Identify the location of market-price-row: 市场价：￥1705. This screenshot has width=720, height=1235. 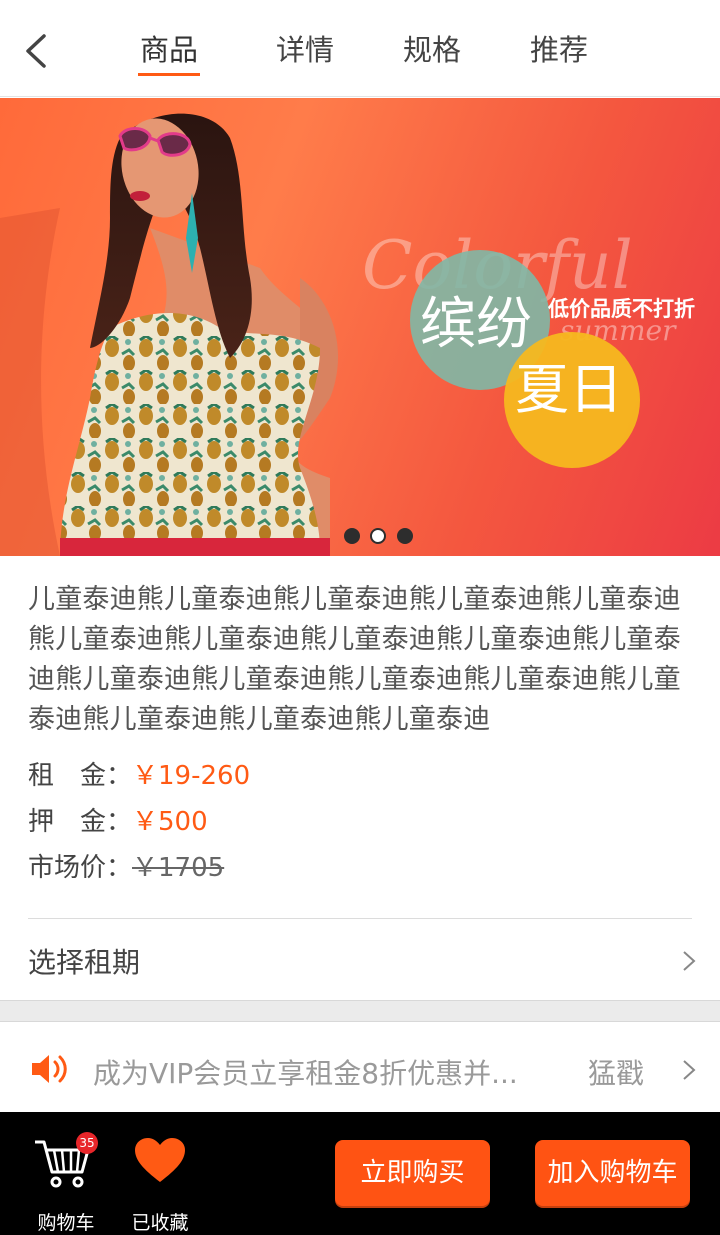
(126, 868).